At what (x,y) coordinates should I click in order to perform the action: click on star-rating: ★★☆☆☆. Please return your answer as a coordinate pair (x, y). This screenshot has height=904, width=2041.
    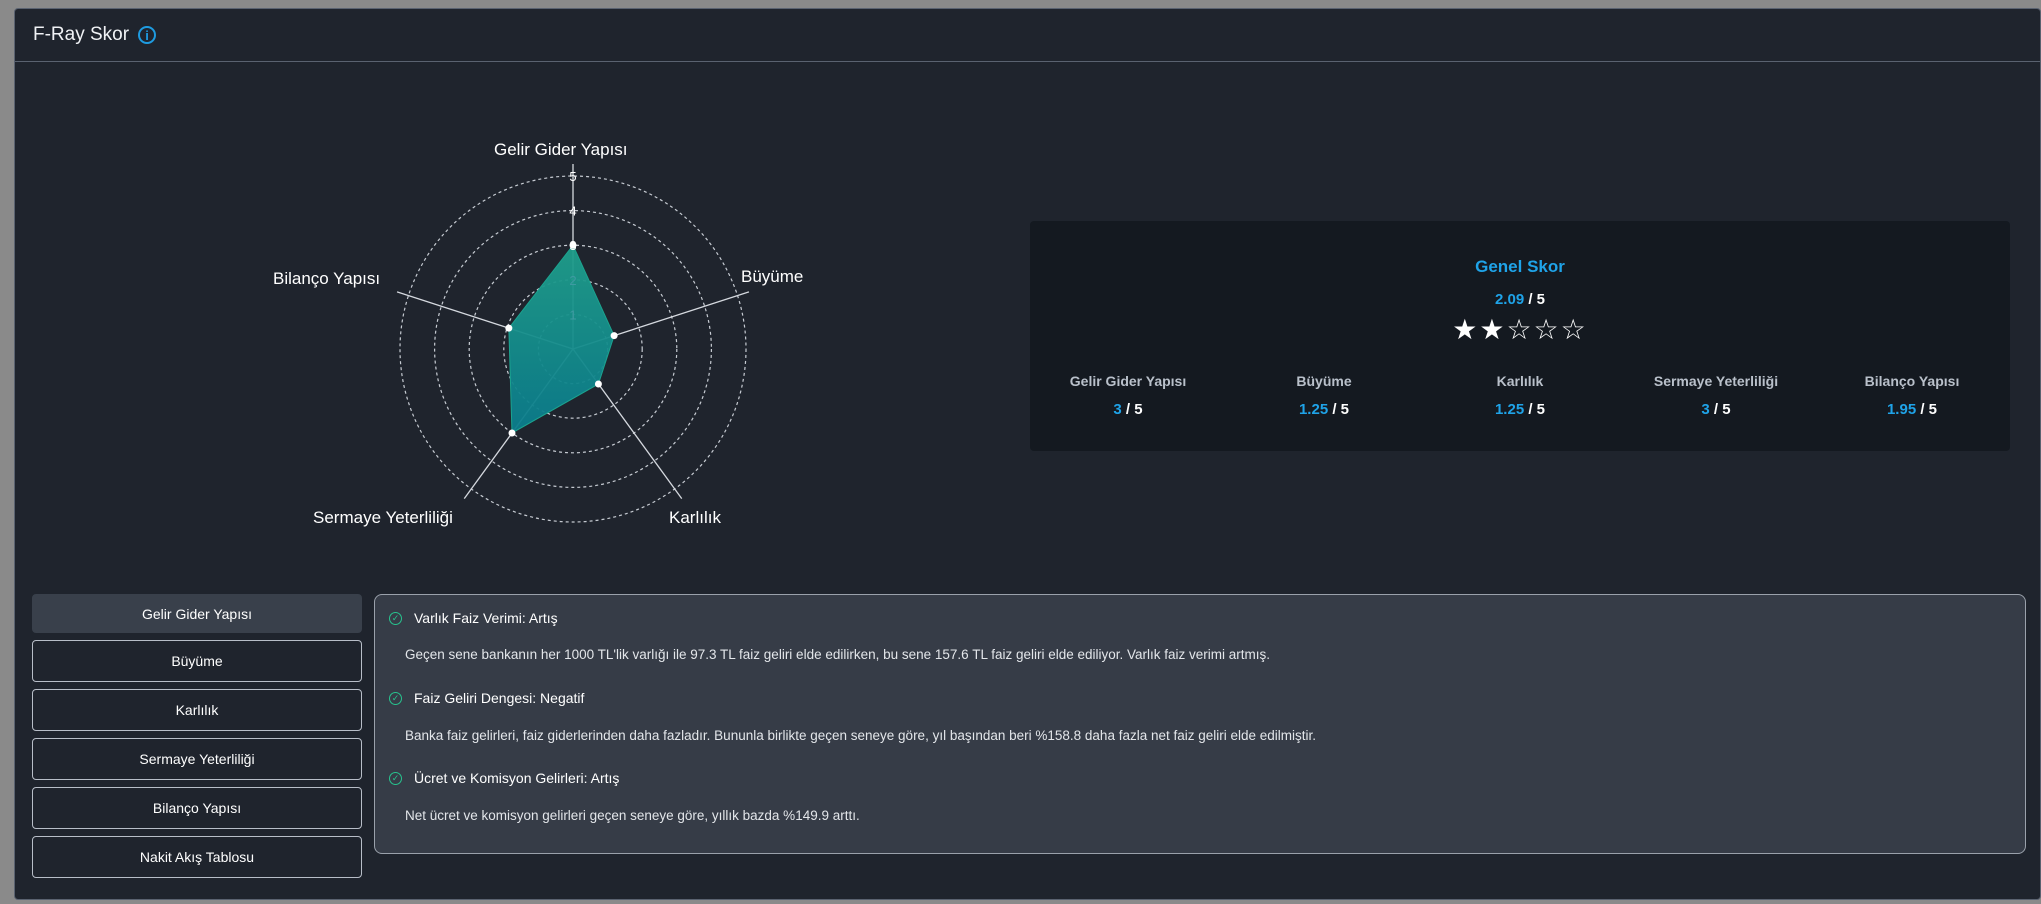
    Looking at the image, I should click on (1520, 329).